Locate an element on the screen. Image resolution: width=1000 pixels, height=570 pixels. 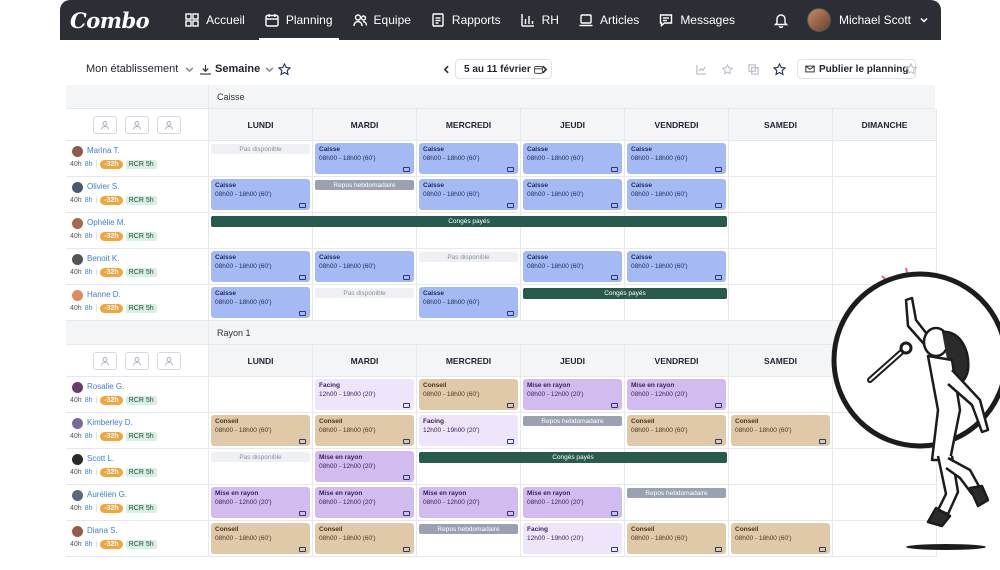
employee-name: Aurélien G. is located at coordinates (107, 494).